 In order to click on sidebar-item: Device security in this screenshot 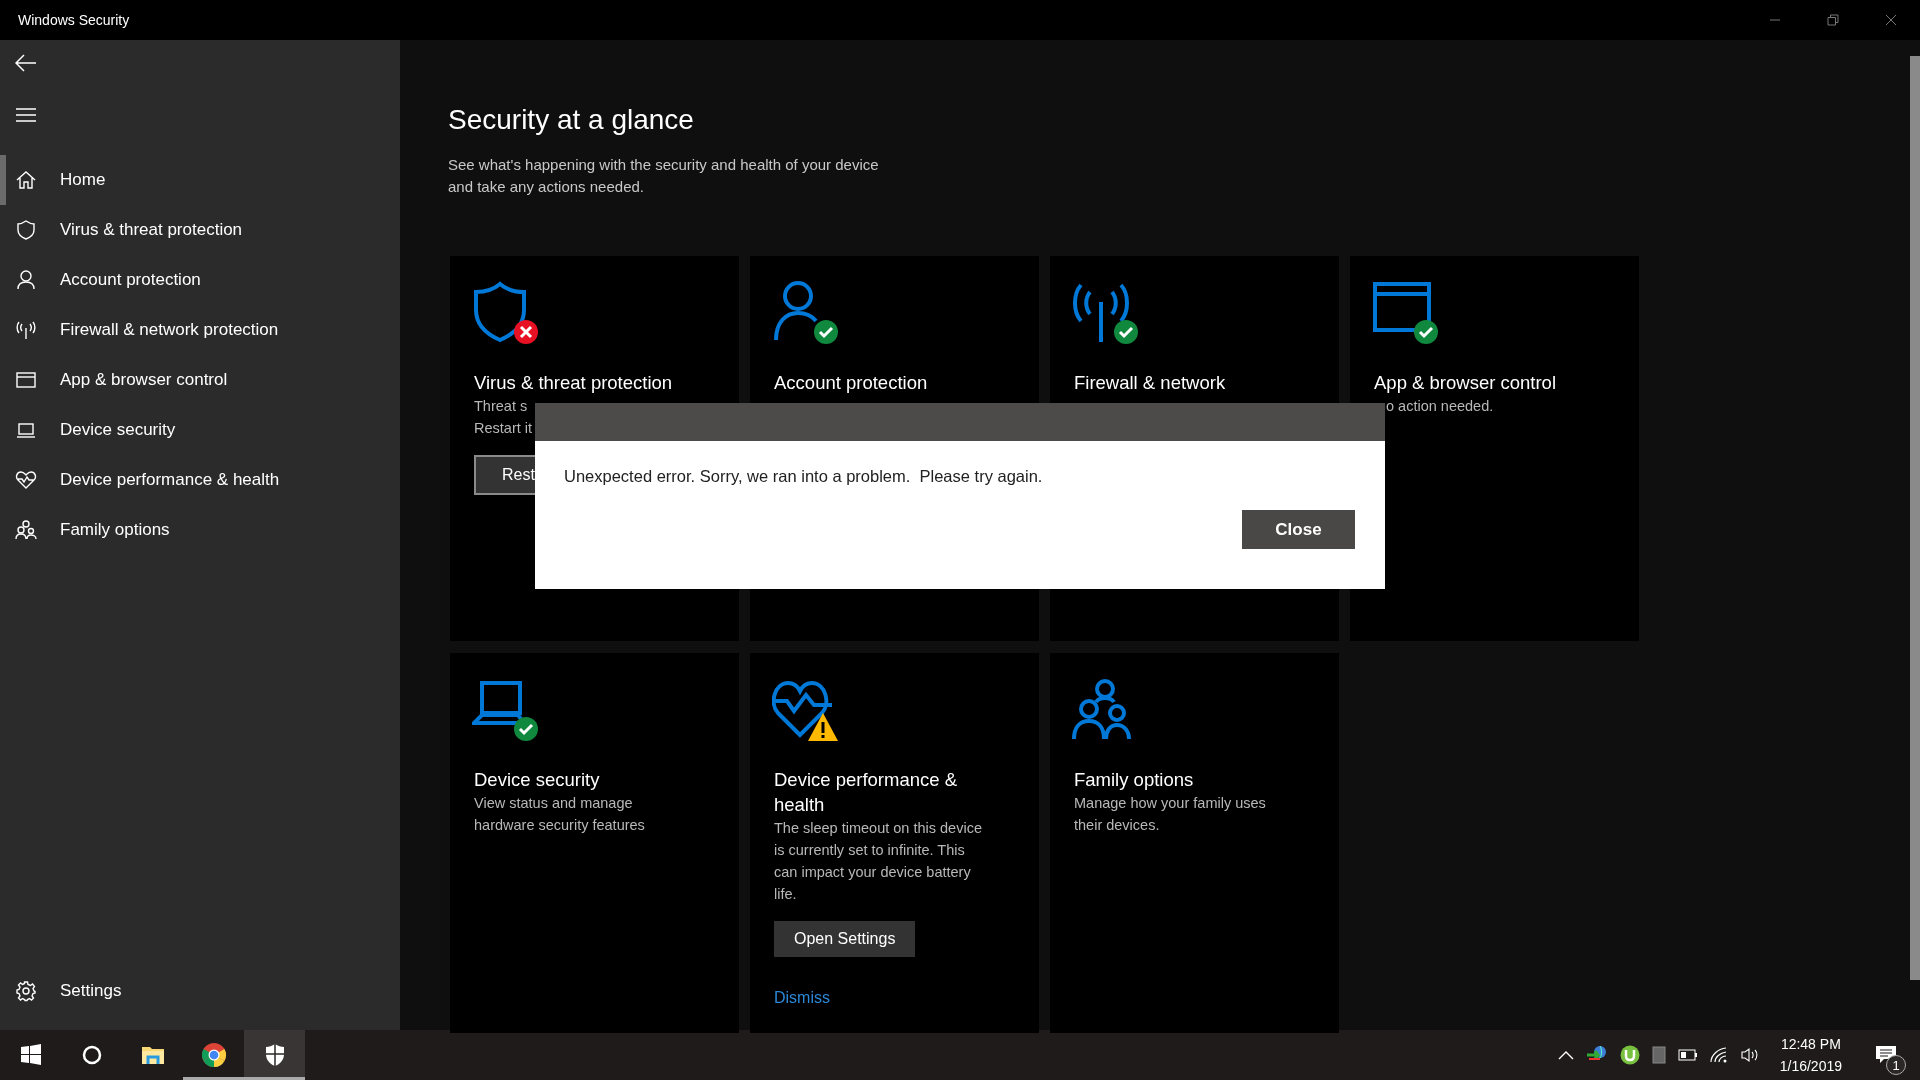, I will do `click(200, 430)`.